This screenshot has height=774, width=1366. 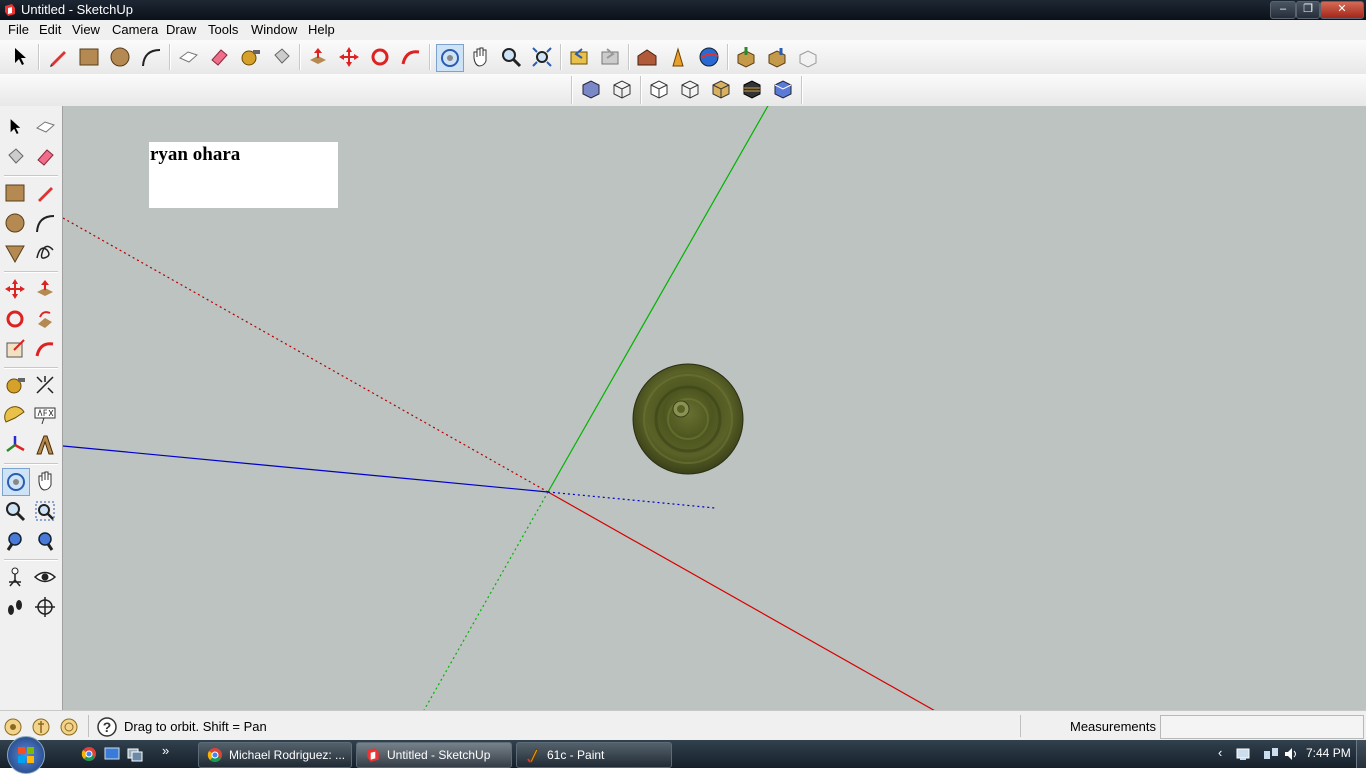 What do you see at coordinates (45, 349) in the screenshot?
I see `offset-button-left` at bounding box center [45, 349].